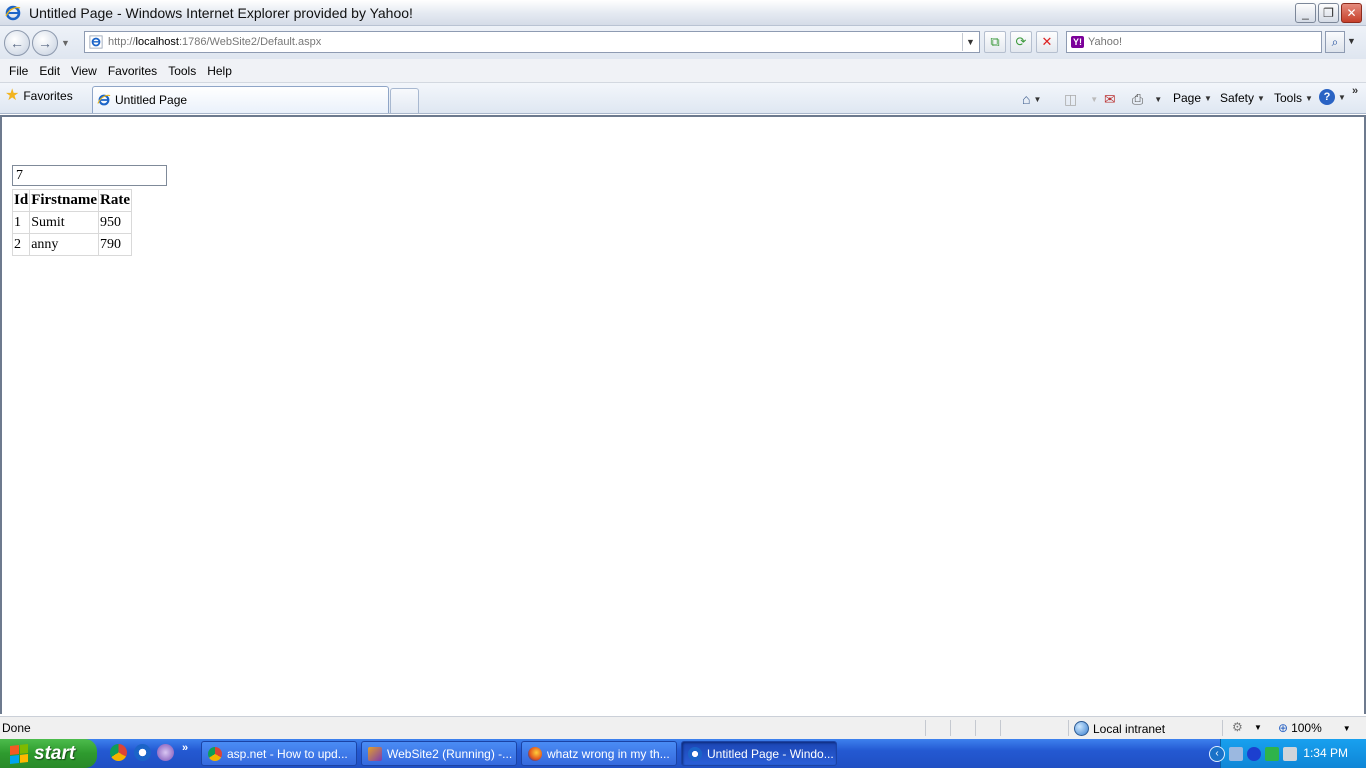  Describe the element at coordinates (1272, 753) in the screenshot. I see `security-tray-icon` at that location.